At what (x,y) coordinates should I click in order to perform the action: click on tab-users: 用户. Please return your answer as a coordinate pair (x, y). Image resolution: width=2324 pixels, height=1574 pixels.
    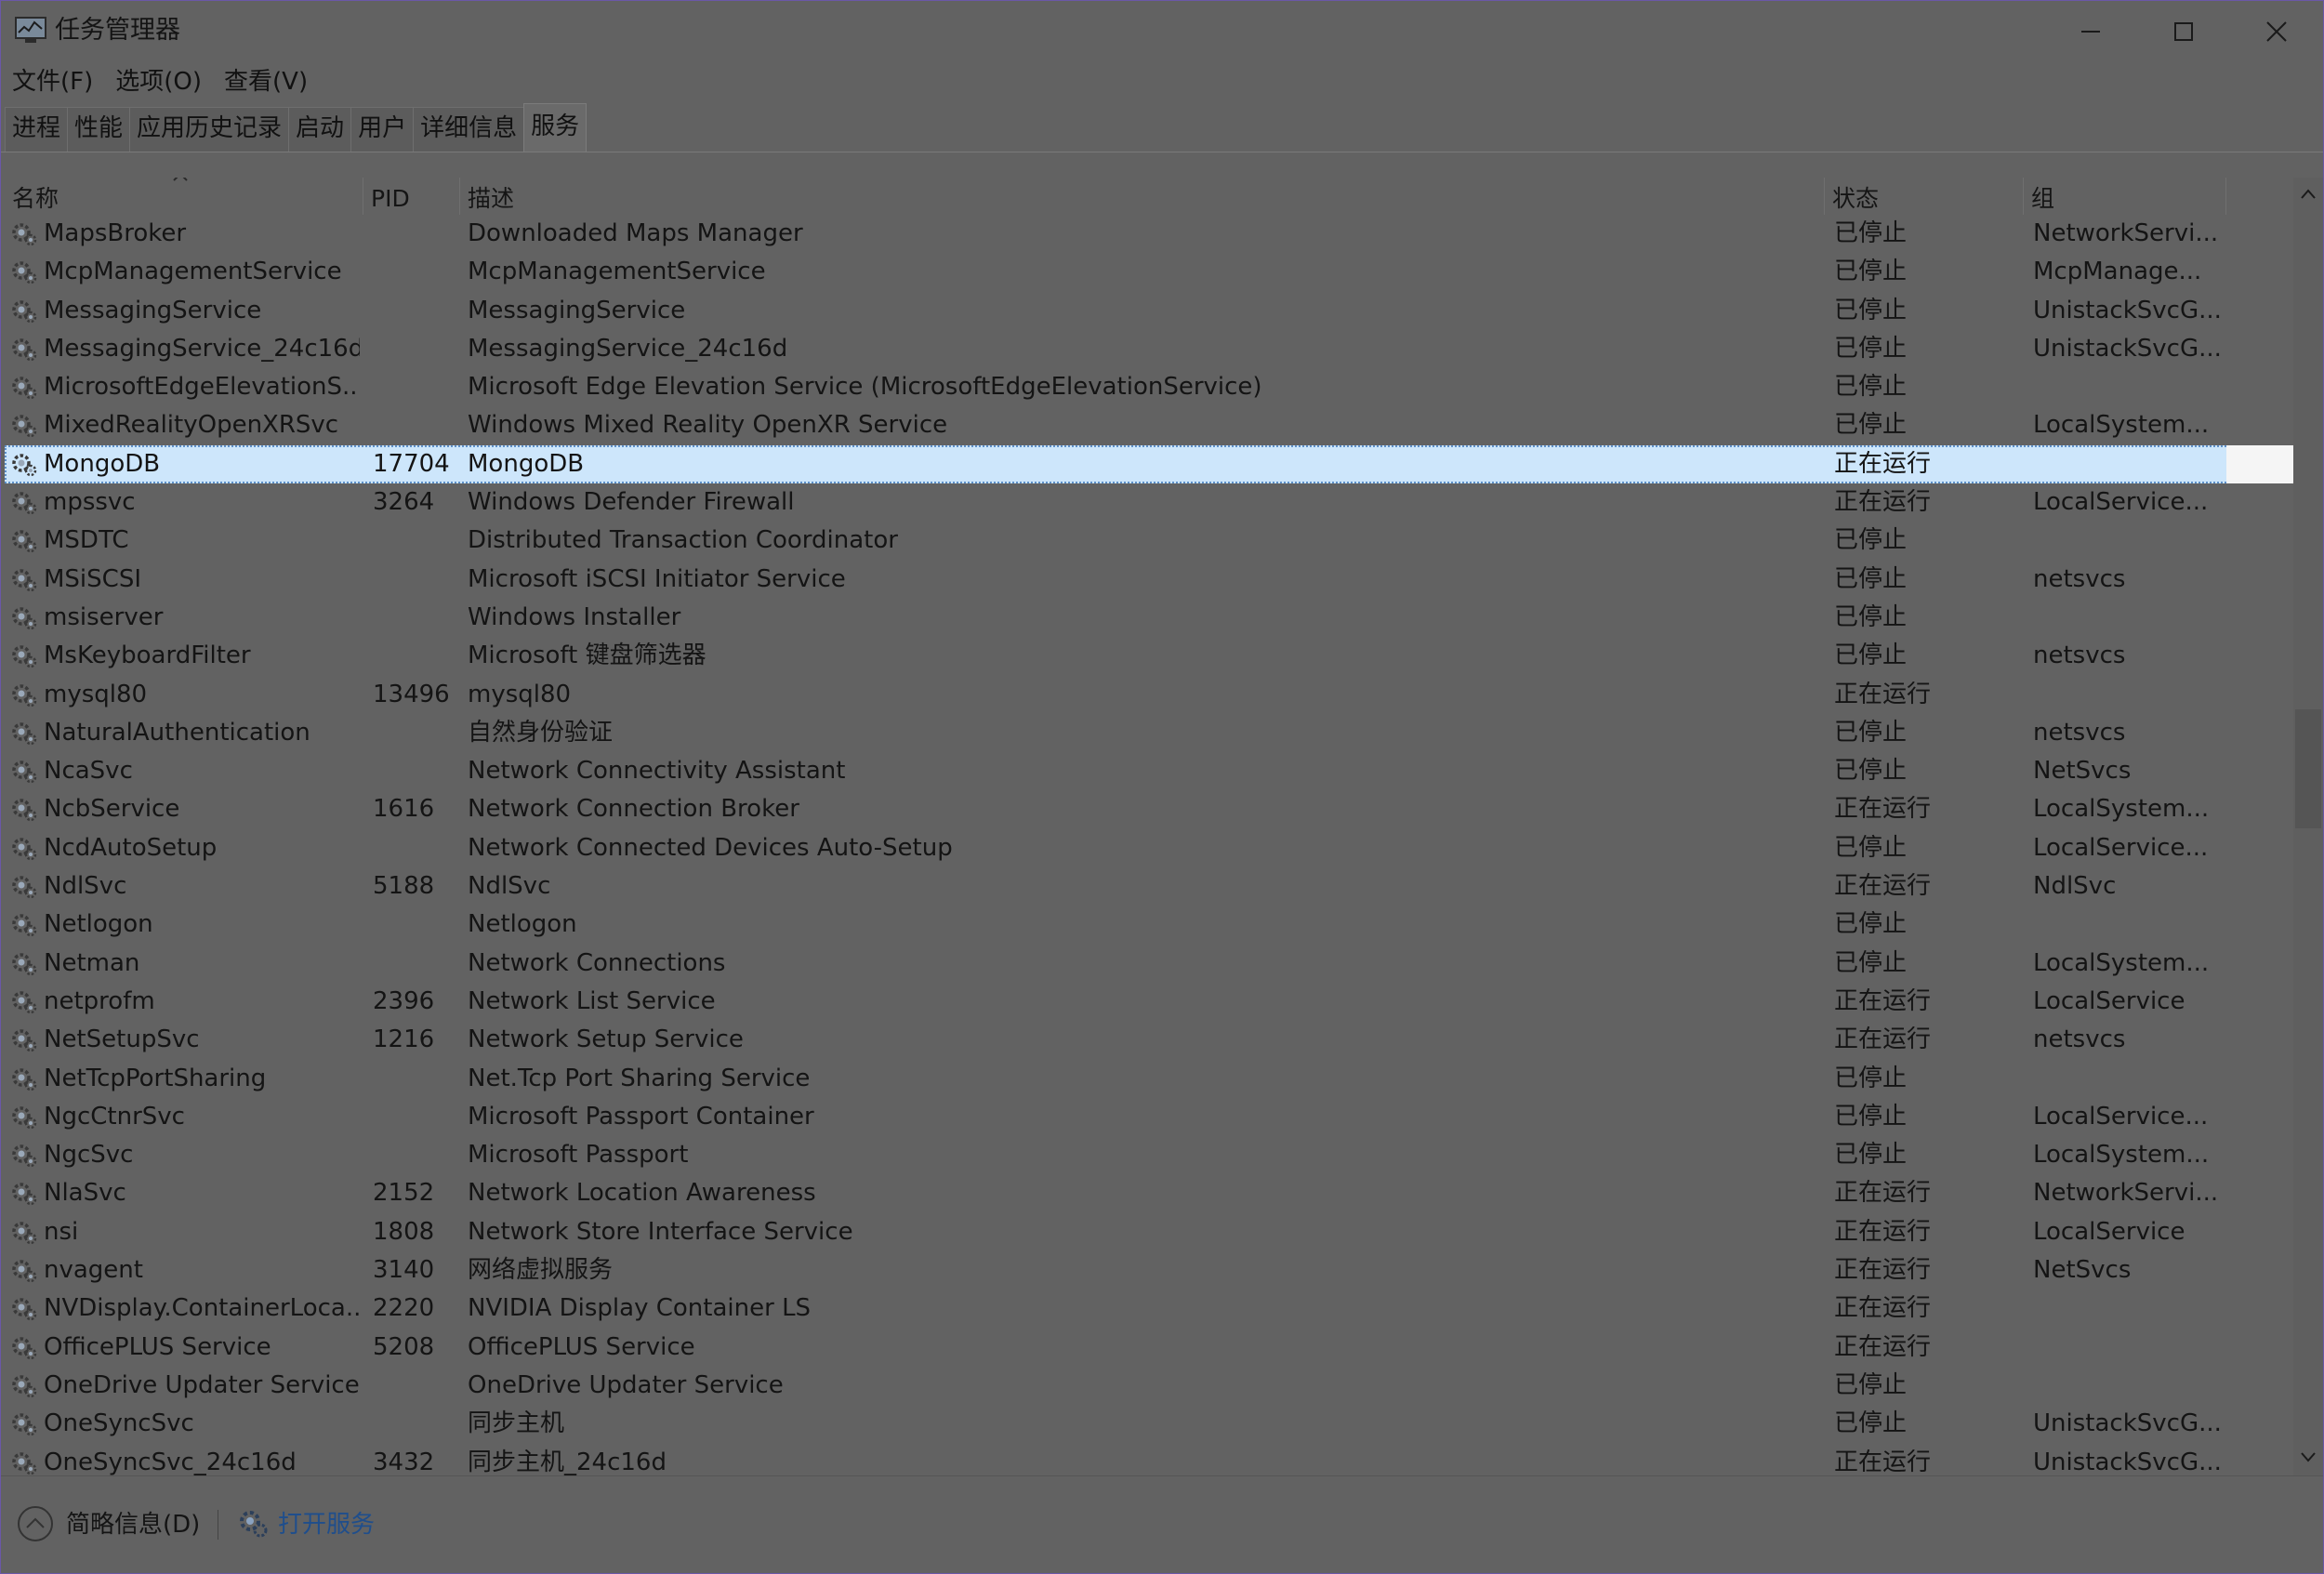
    Looking at the image, I should click on (382, 130).